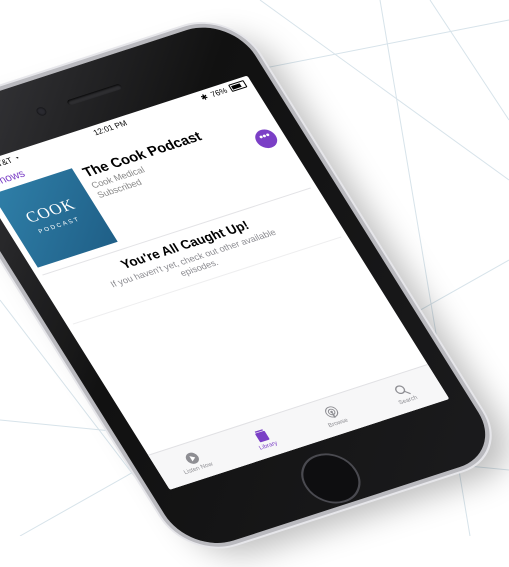  What do you see at coordinates (7, 162) in the screenshot?
I see `carrier-label: AT&T` at bounding box center [7, 162].